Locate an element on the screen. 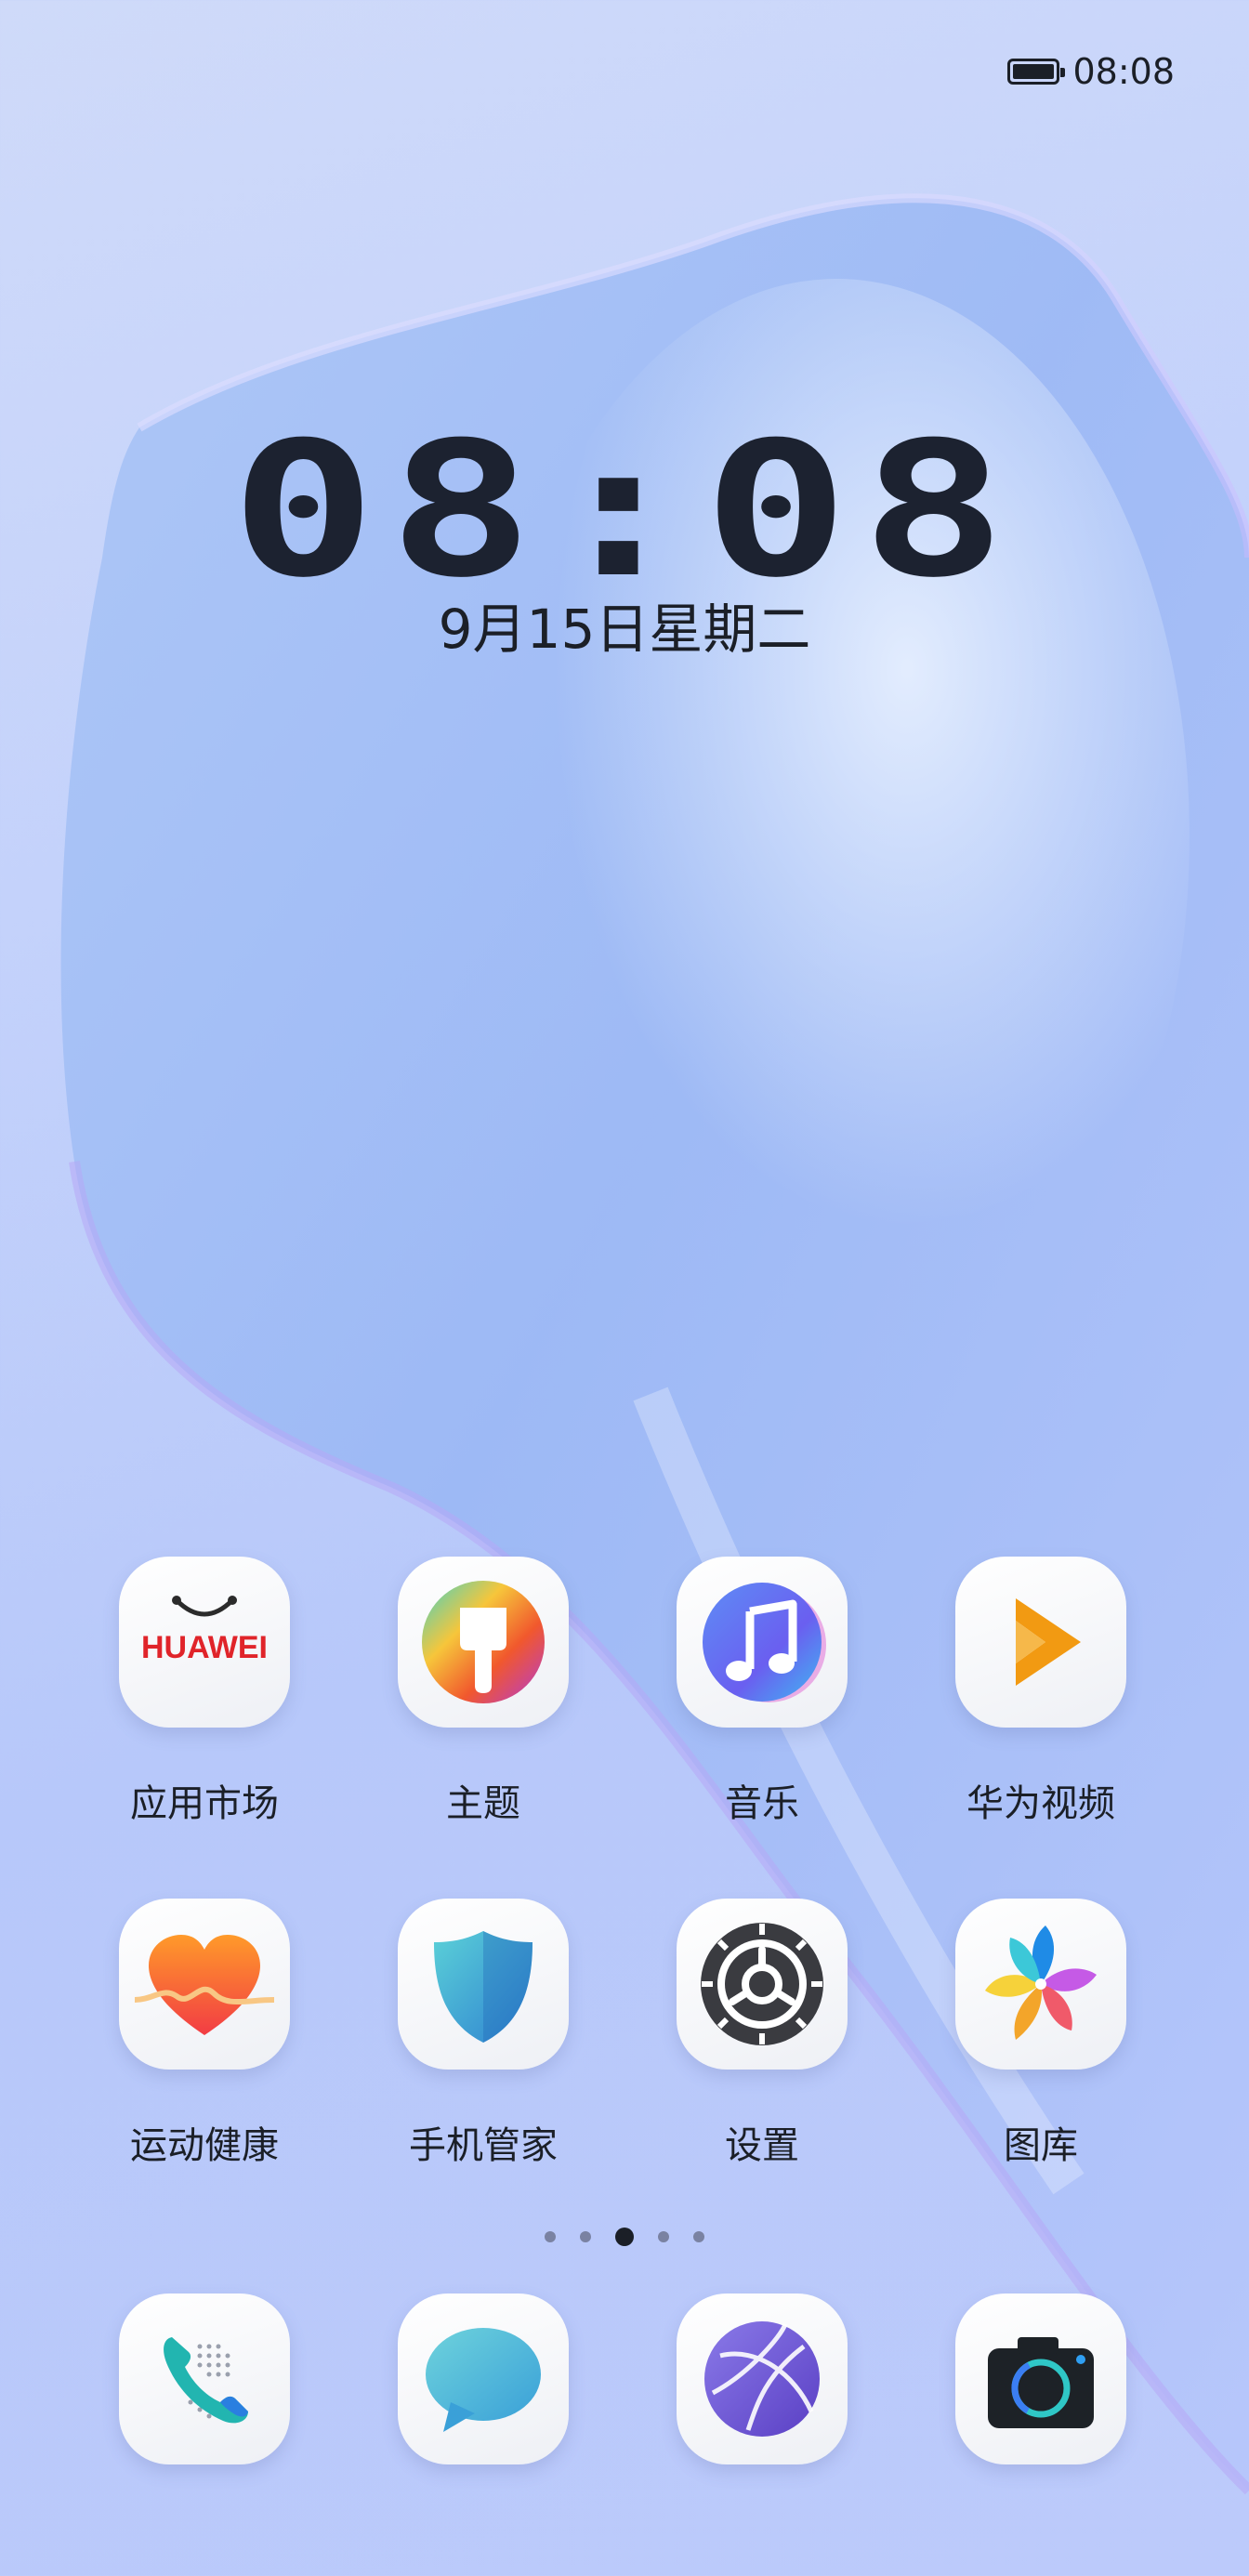 Image resolution: width=1249 pixels, height=2576 pixels. dock-camera is located at coordinates (1040, 2378).